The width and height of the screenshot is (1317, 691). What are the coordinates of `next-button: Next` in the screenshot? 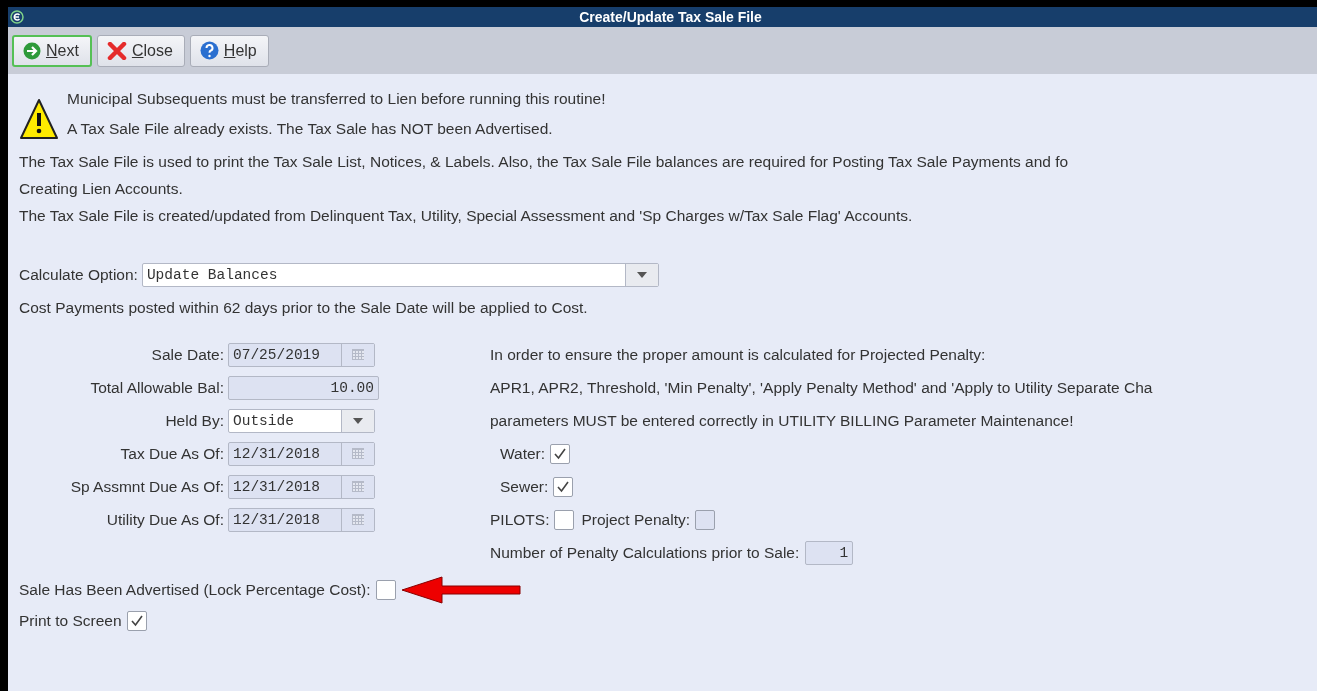 It's located at (52, 50).